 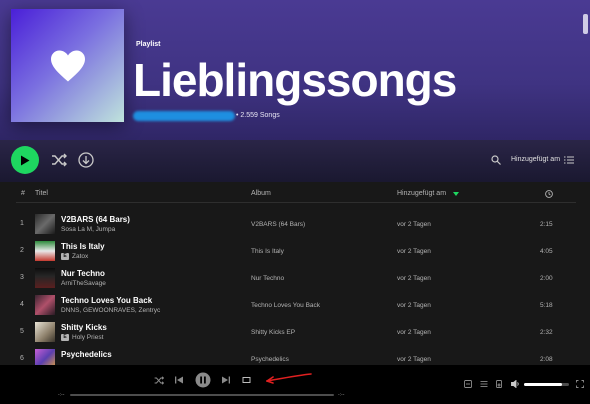 I want to click on list-view-button, so click(x=569, y=159).